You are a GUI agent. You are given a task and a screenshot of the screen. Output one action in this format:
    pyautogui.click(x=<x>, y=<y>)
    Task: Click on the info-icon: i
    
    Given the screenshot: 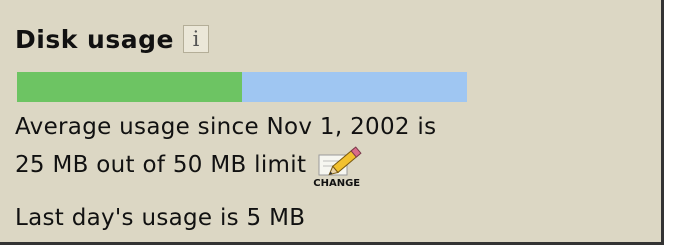 What is the action you would take?
    pyautogui.click(x=195, y=39)
    